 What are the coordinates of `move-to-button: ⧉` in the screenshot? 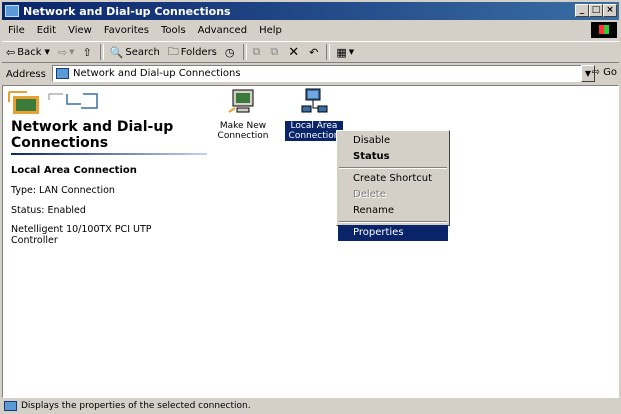 It's located at (258, 52).